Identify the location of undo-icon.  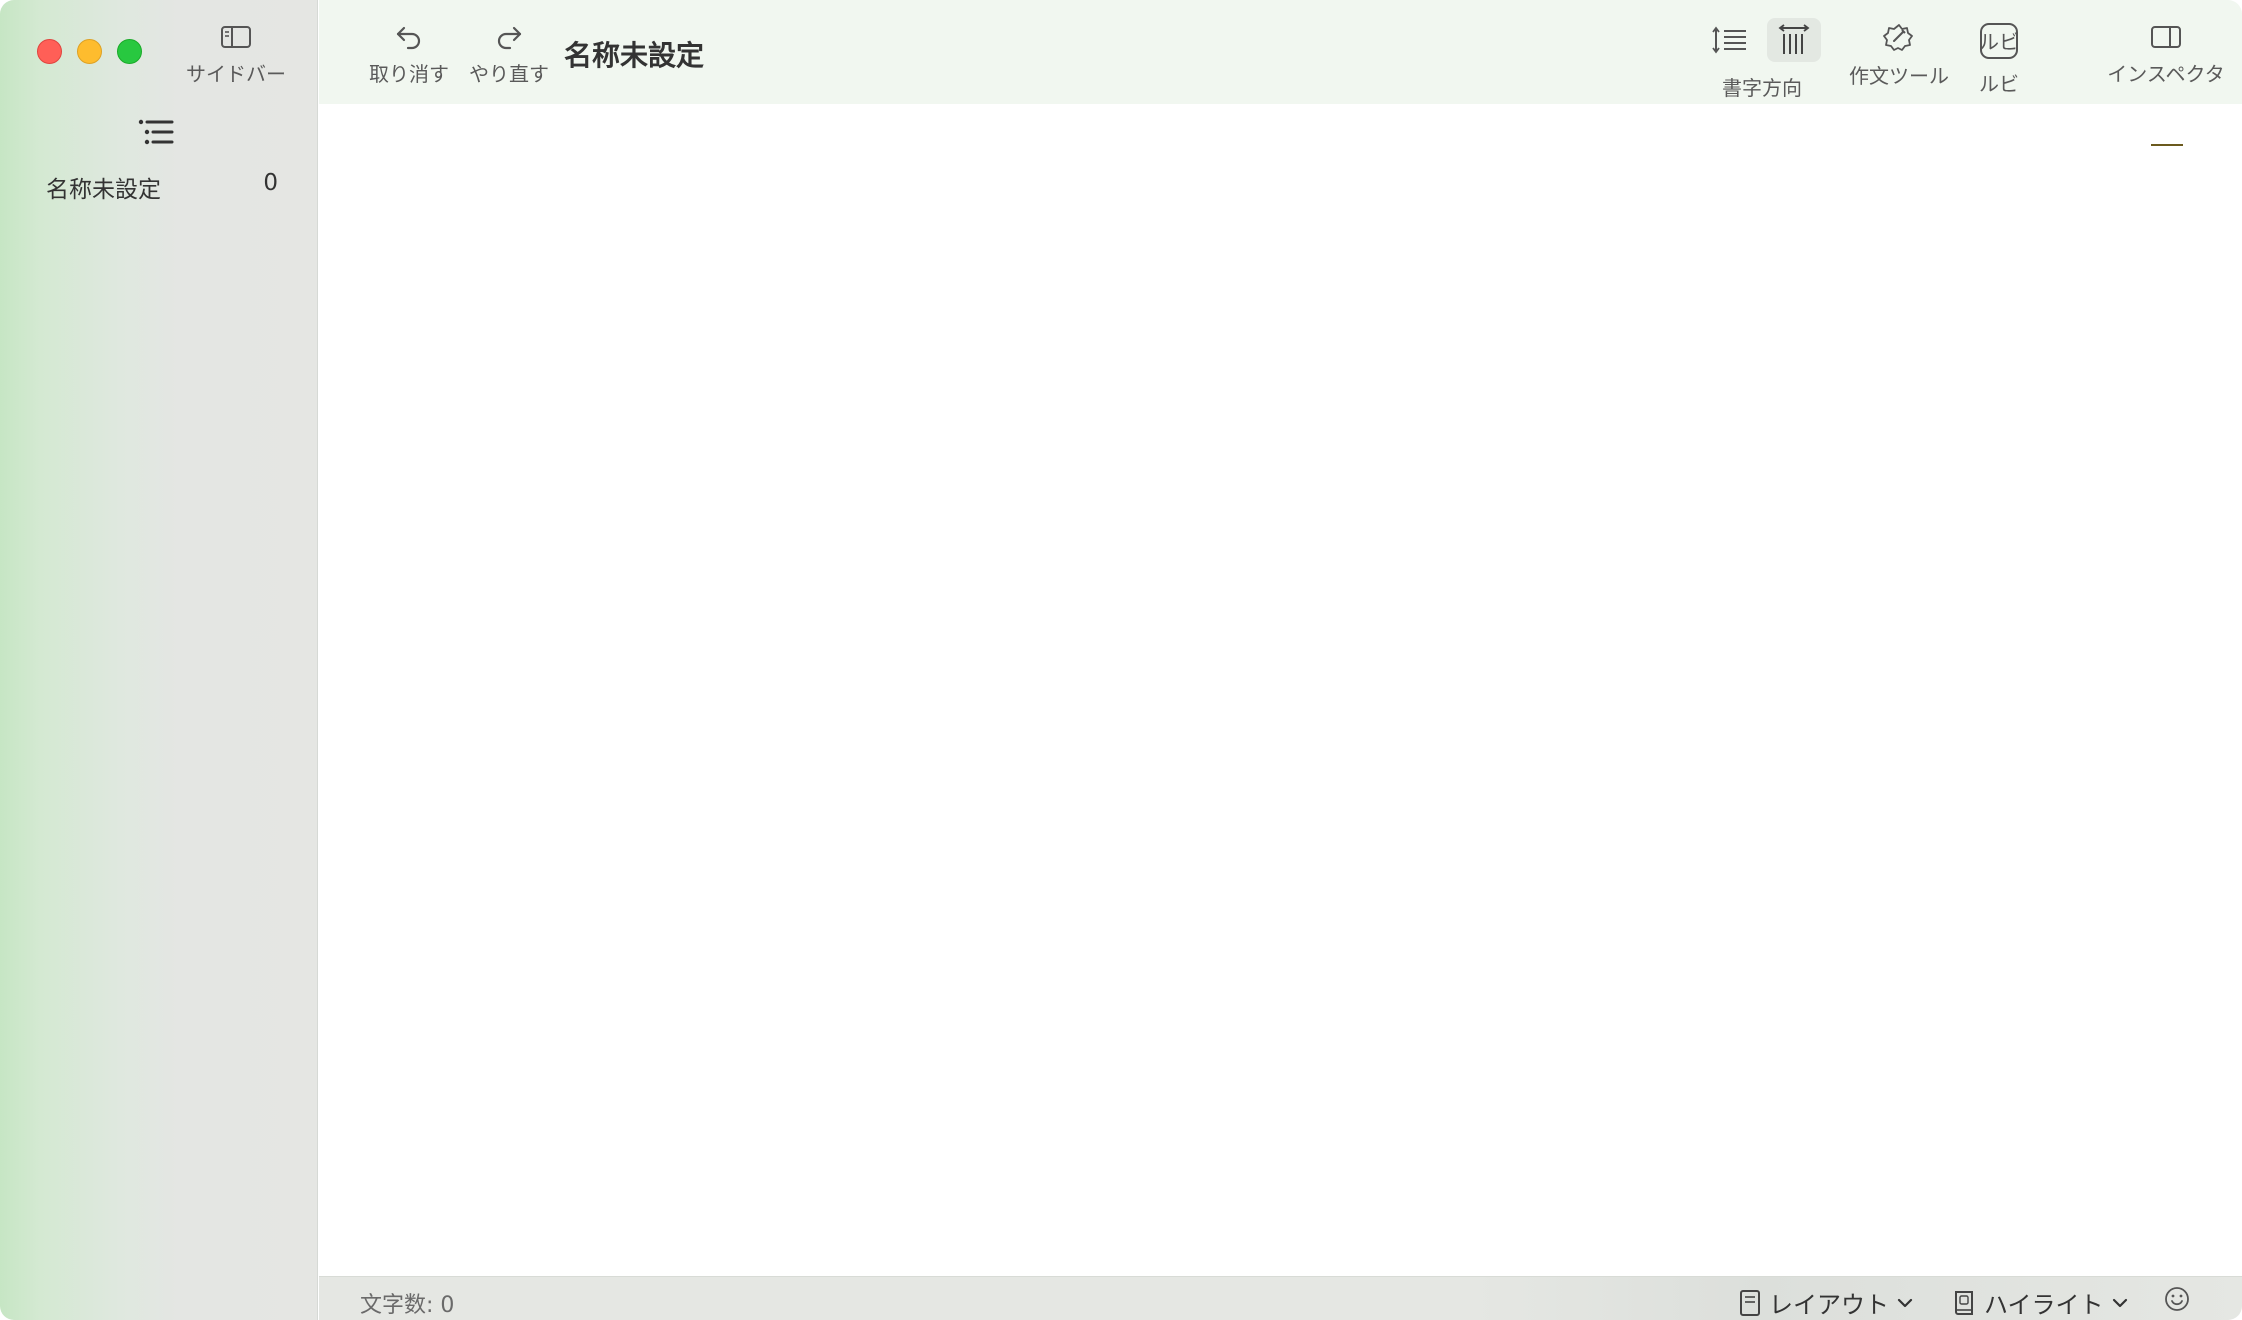
(408, 38).